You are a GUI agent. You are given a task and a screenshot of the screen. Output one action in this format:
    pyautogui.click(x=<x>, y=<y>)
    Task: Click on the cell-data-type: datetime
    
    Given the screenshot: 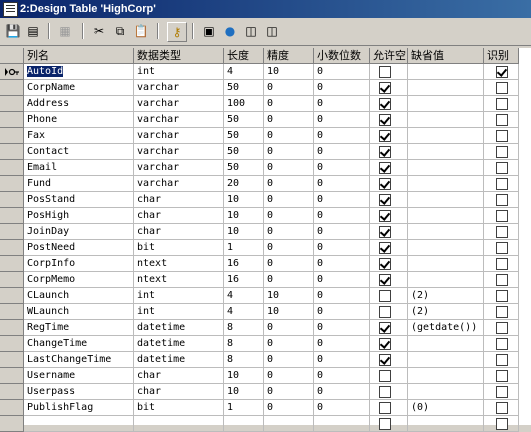 What is the action you would take?
    pyautogui.click(x=179, y=328)
    